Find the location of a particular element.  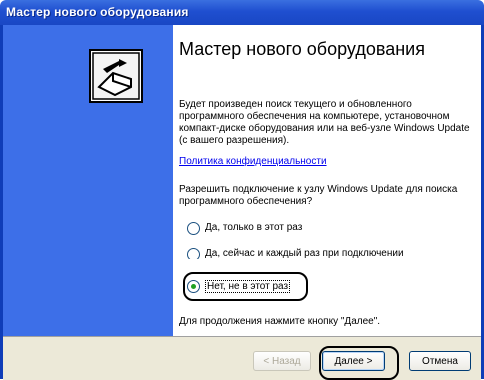

radio-label: Нет, не в этот раз is located at coordinates (248, 286).